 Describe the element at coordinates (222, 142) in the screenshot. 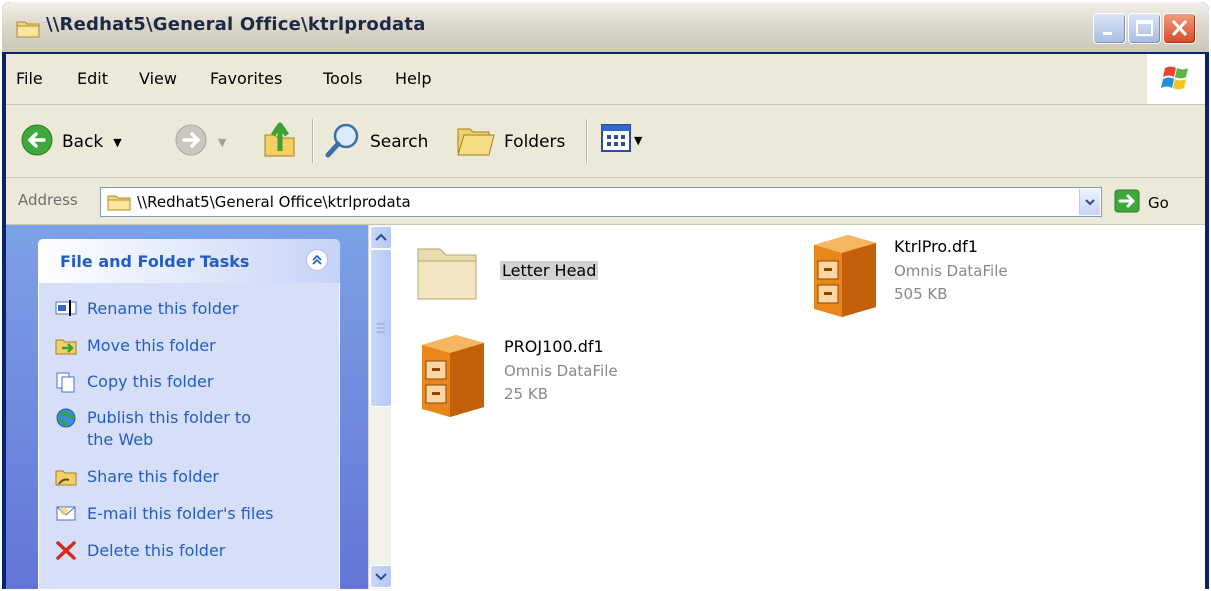

I see `forward-dropdown-icon: ▼` at that location.